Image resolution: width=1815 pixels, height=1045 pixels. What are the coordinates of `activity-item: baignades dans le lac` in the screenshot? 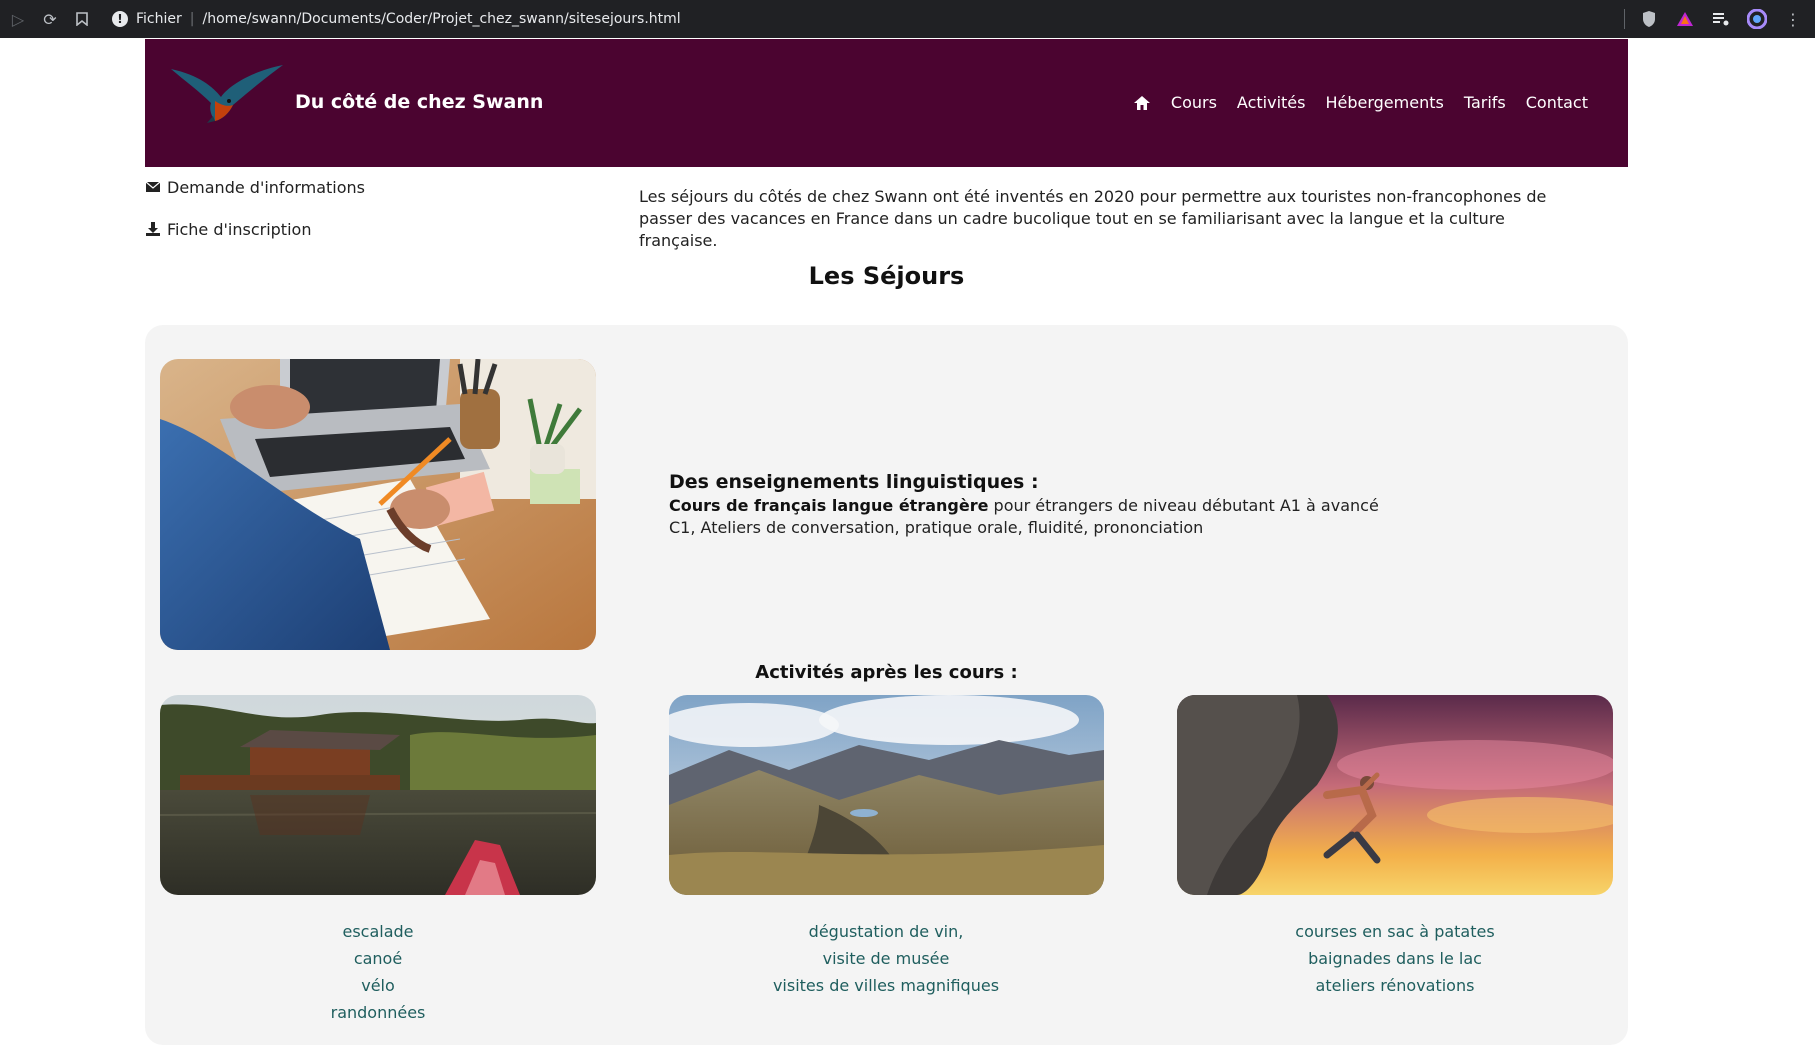 It's located at (1395, 958).